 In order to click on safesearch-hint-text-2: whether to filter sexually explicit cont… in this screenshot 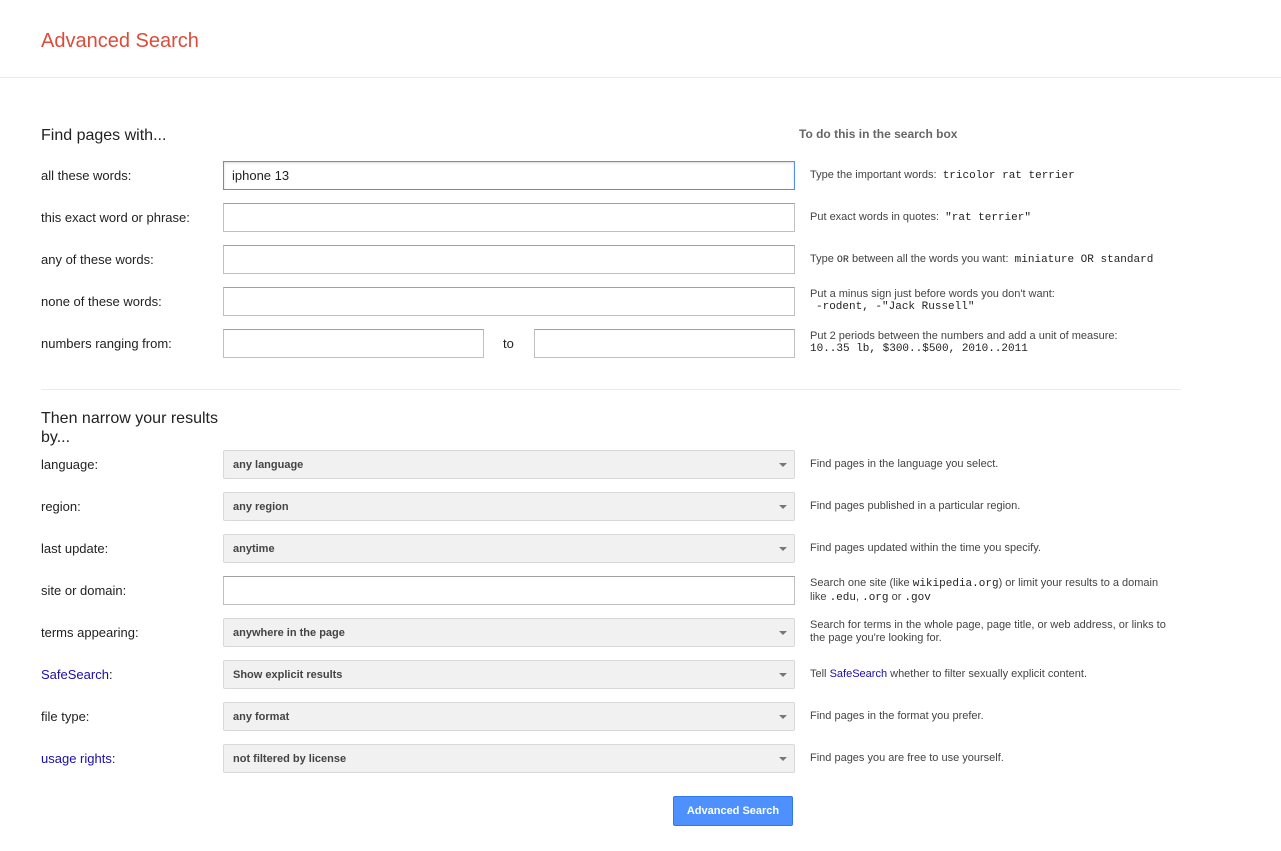, I will do `click(988, 674)`.